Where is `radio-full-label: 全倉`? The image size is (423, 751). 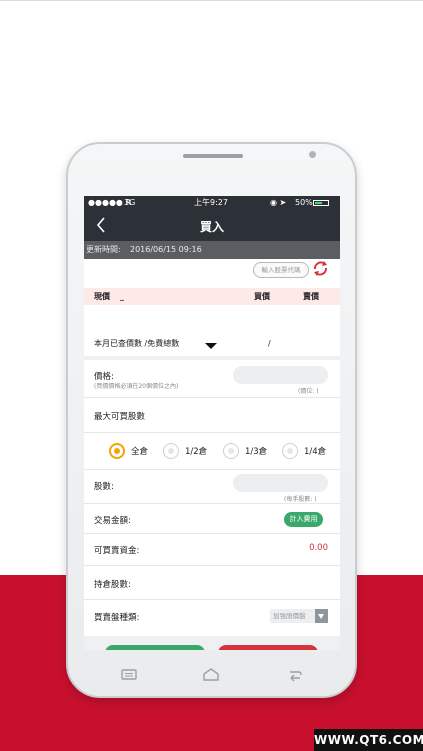
radio-full-label: 全倉 is located at coordinates (140, 452).